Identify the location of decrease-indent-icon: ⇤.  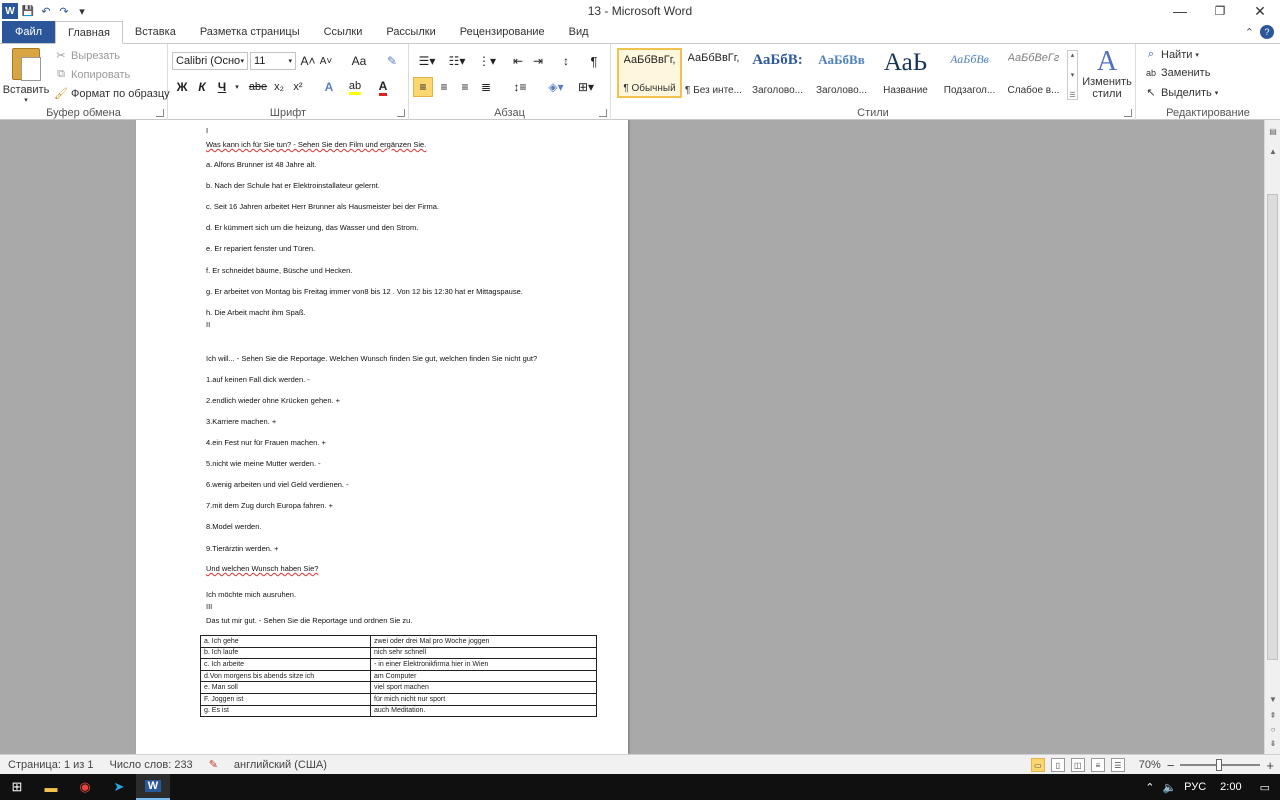
(518, 61).